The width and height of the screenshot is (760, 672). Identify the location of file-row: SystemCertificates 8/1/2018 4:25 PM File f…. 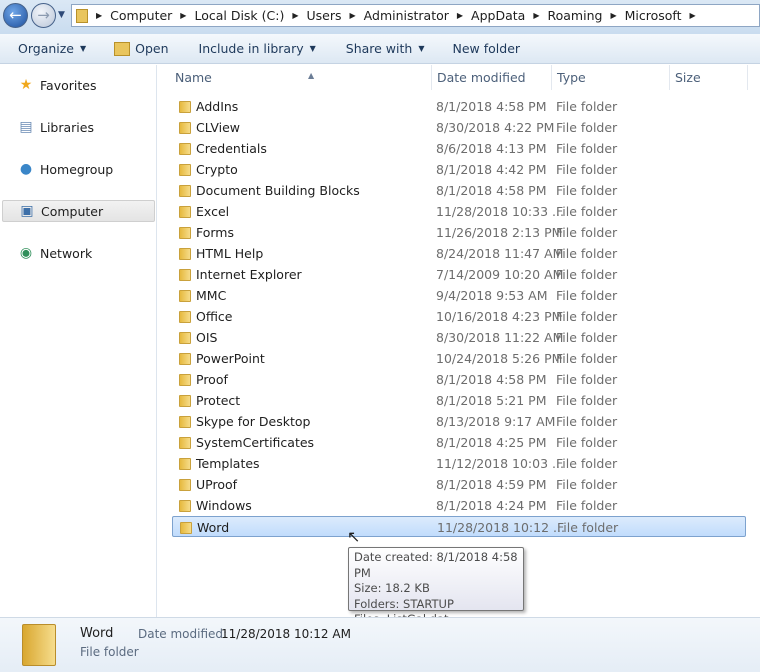
(459, 442).